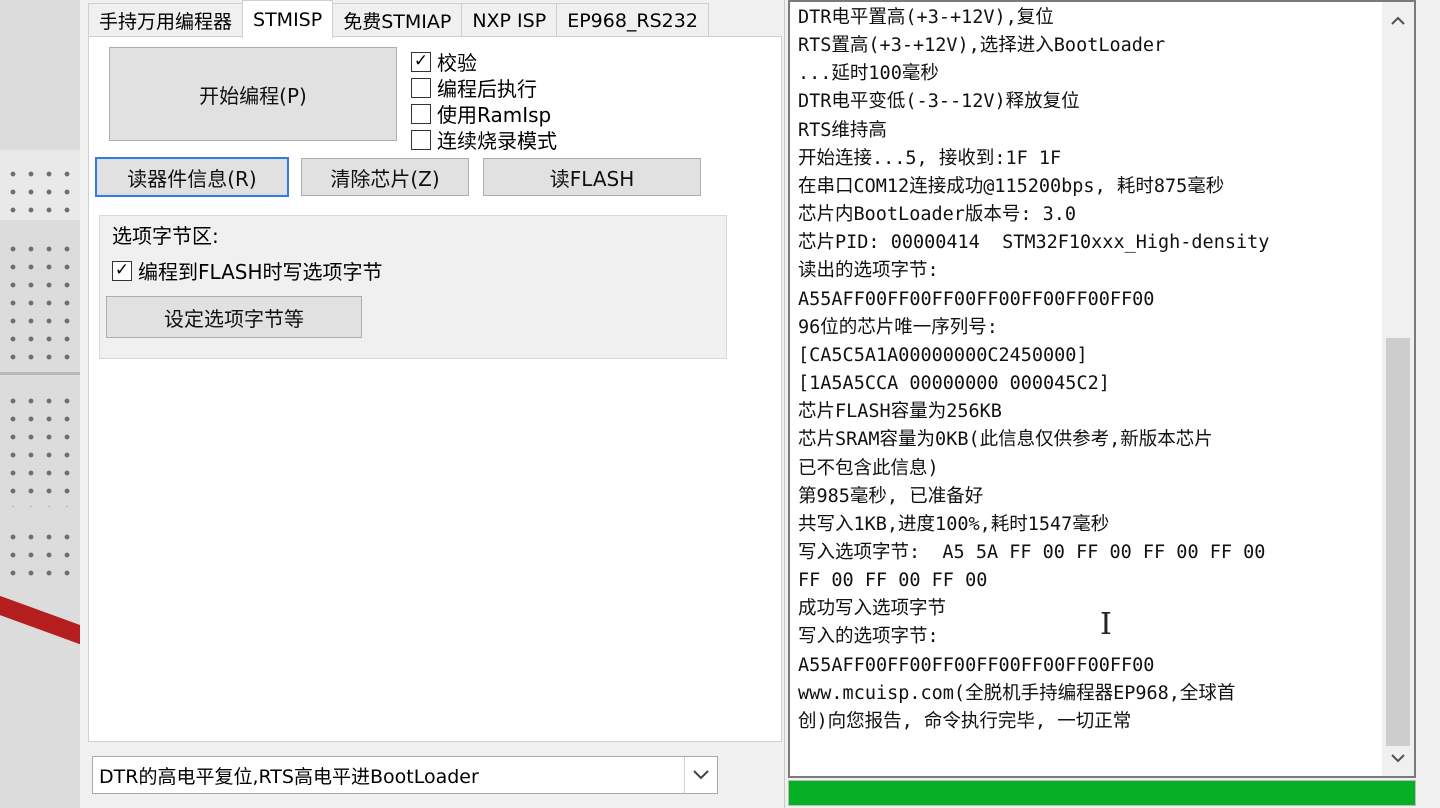  I want to click on reset-mode-value: DTR的高电平复位,RTS高电平进BootLoader, so click(289, 776).